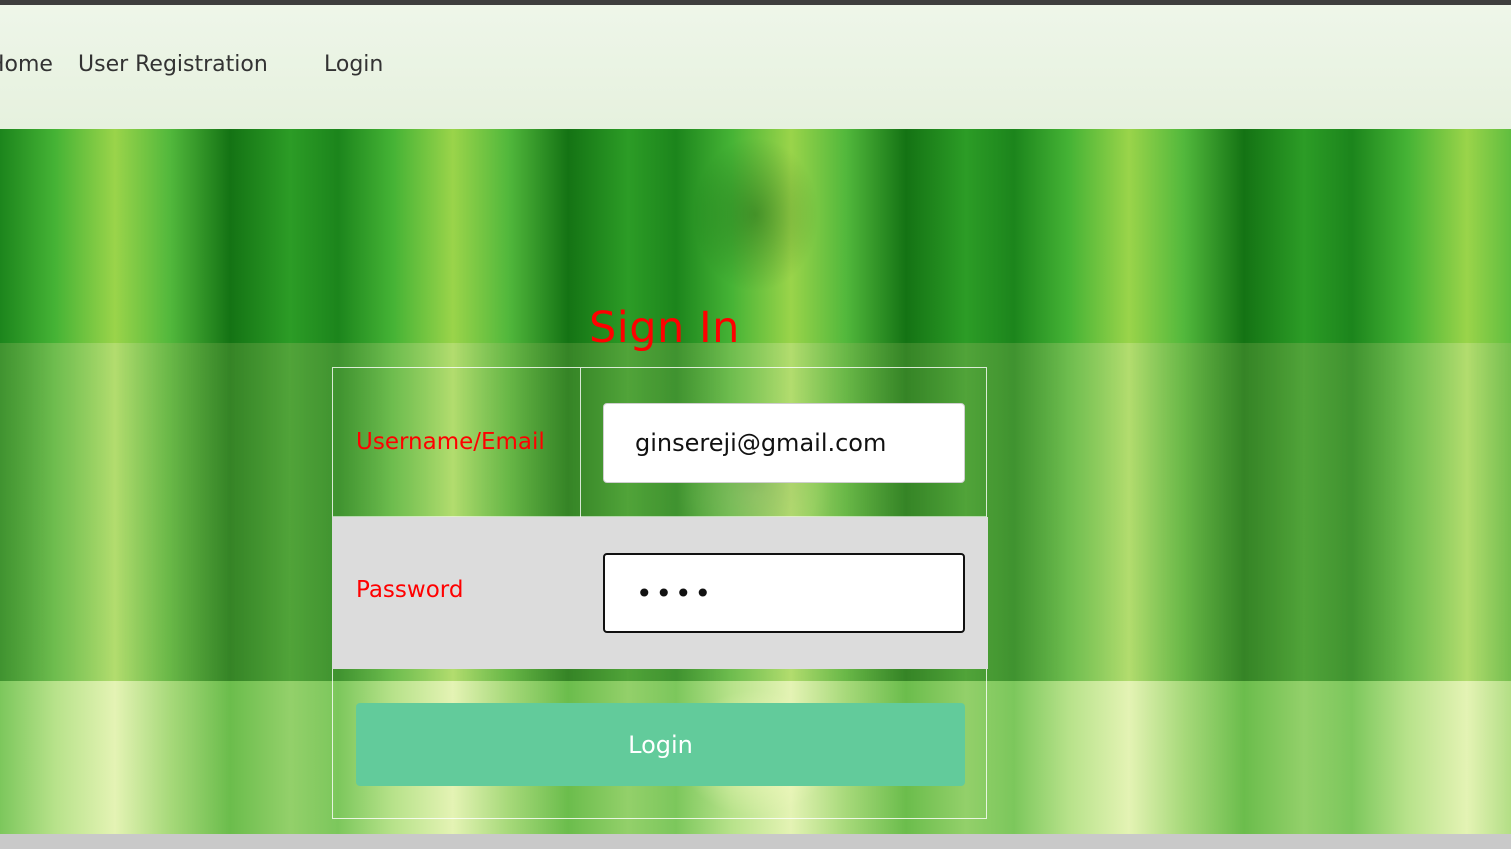 The height and width of the screenshot is (849, 1511). Describe the element at coordinates (26, 64) in the screenshot. I see `nav-link-home: Home` at that location.